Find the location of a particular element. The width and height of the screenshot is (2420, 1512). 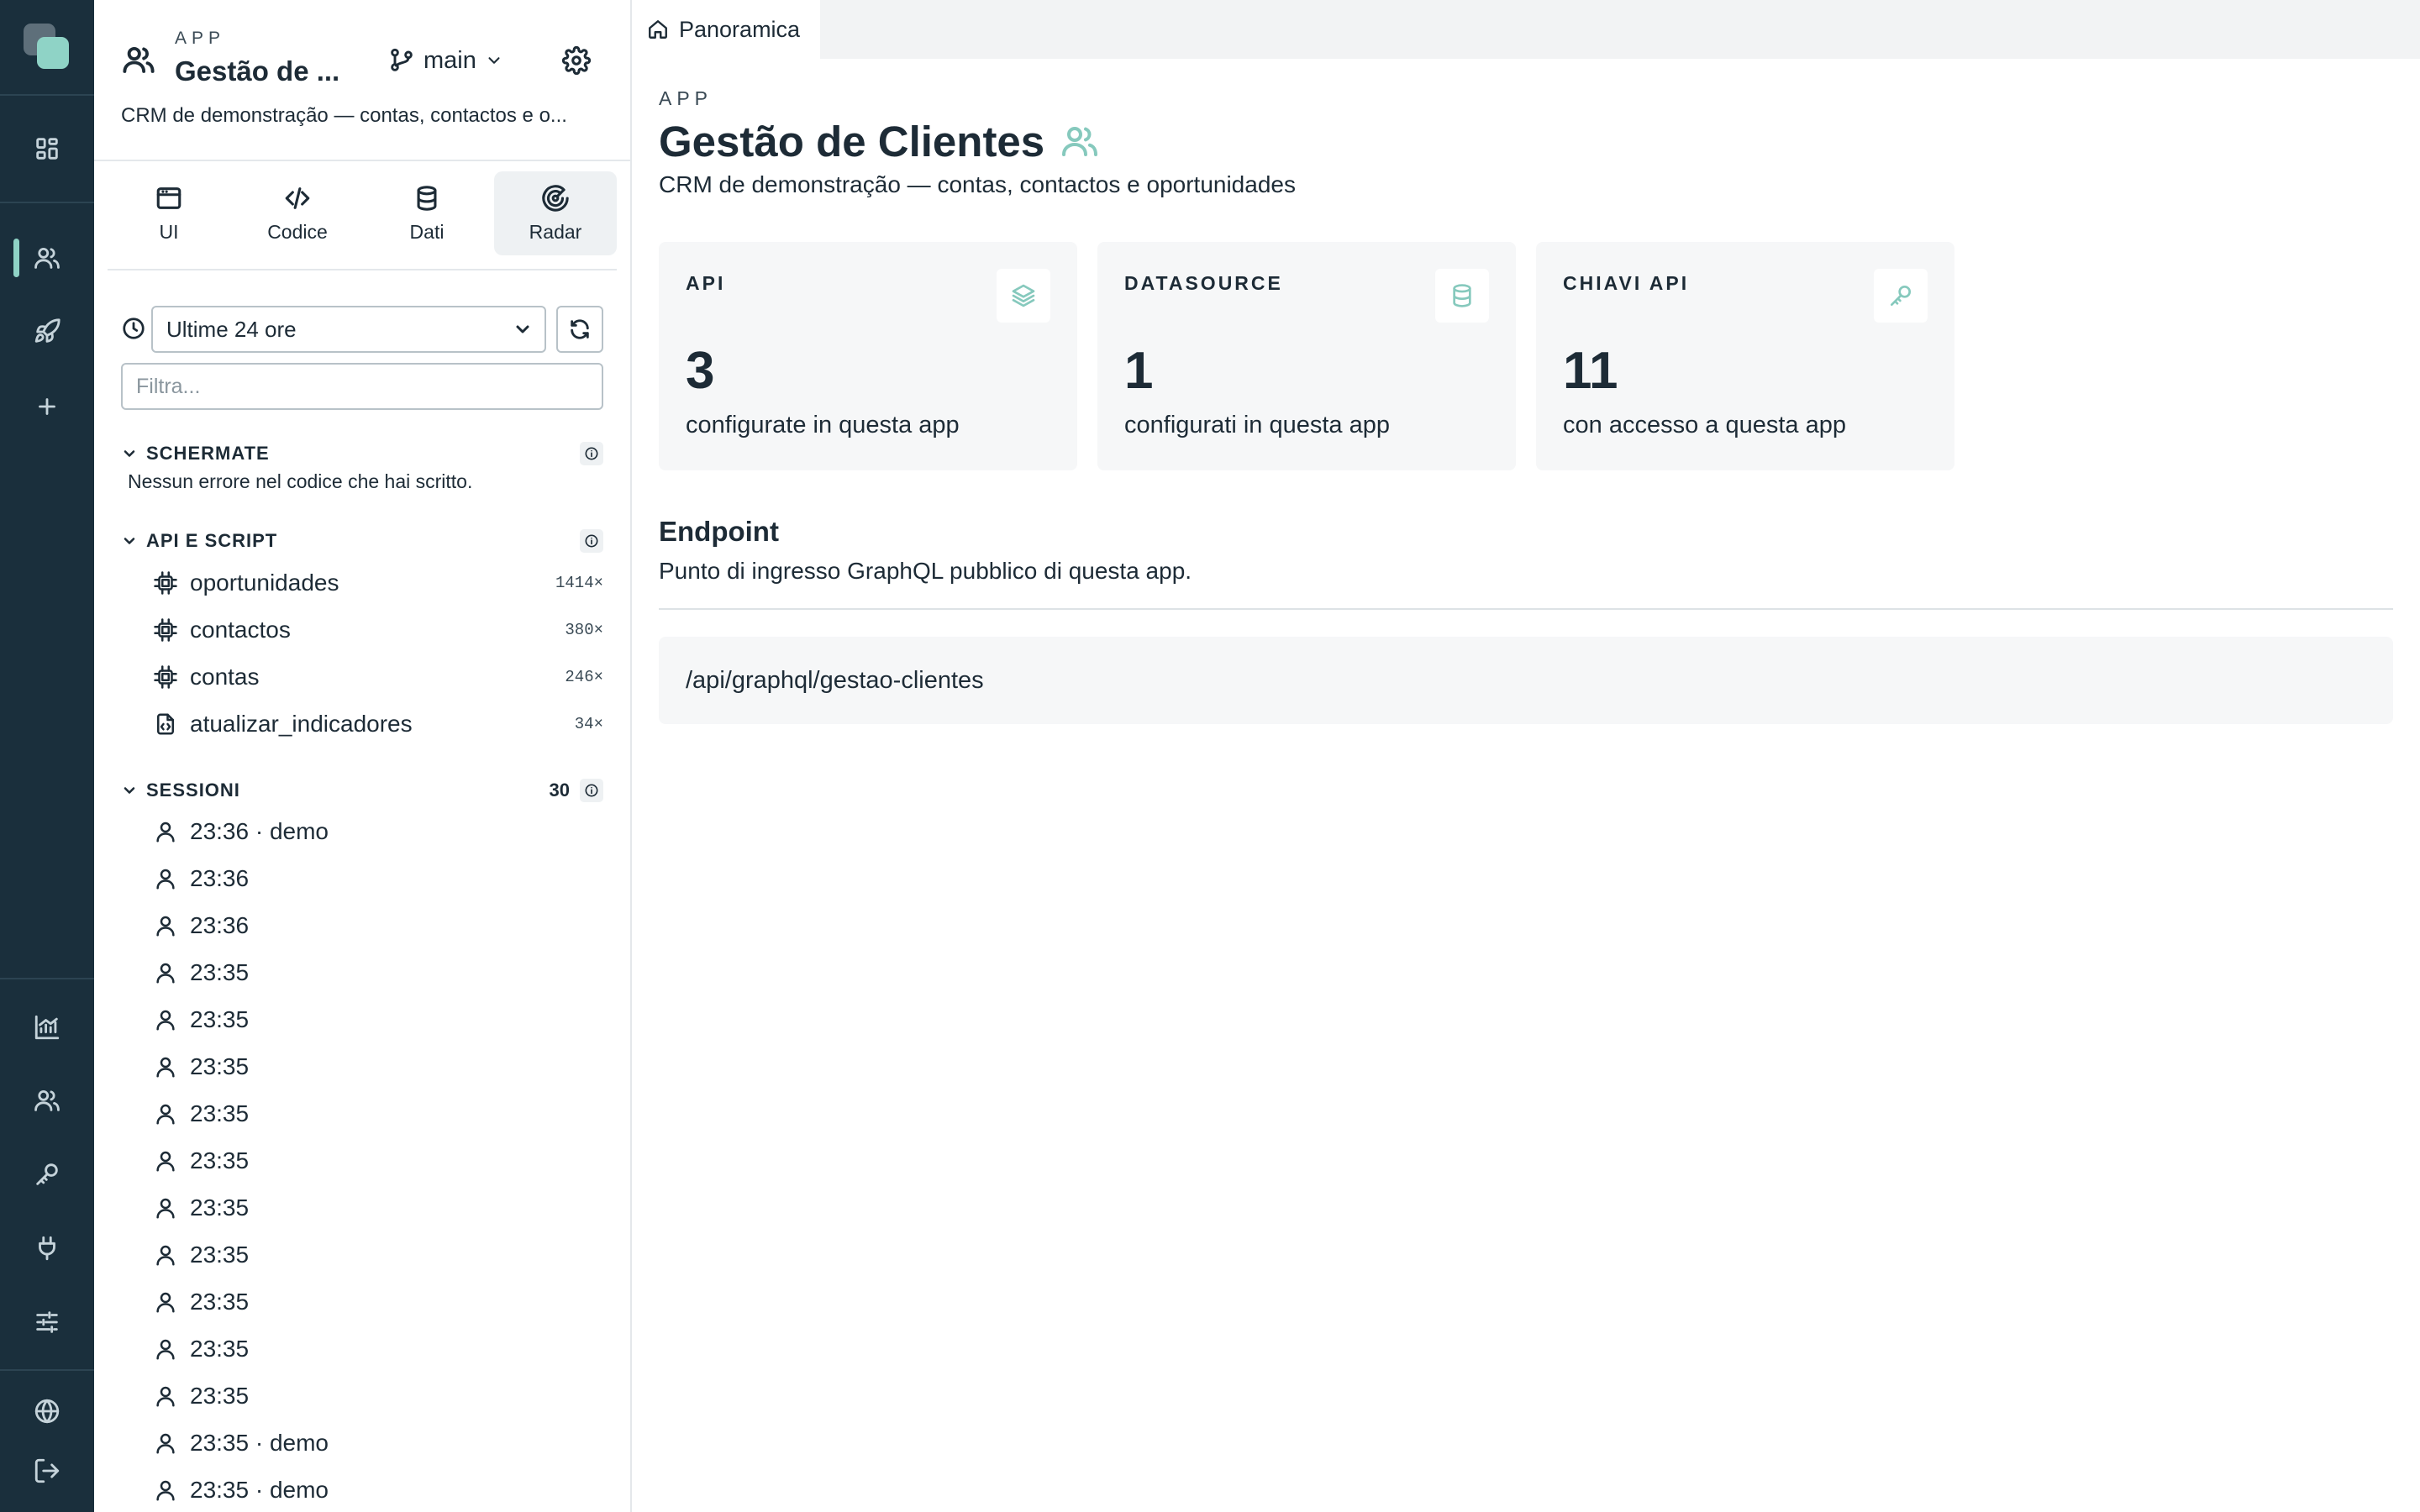

section-schermate-header: SCHERMATE is located at coordinates (362, 453).